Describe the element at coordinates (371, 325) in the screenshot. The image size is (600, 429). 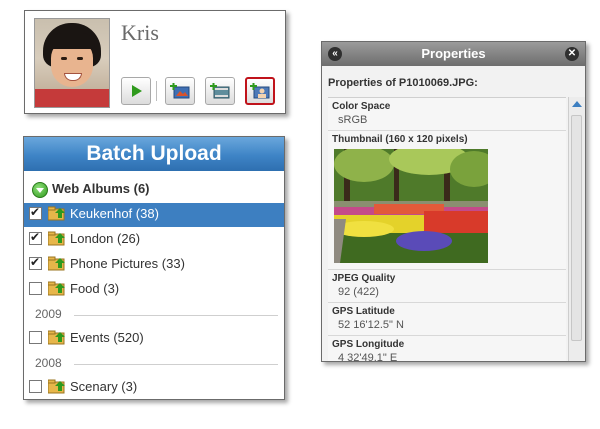
I see `property-value: 52 16'12.5" N` at that location.